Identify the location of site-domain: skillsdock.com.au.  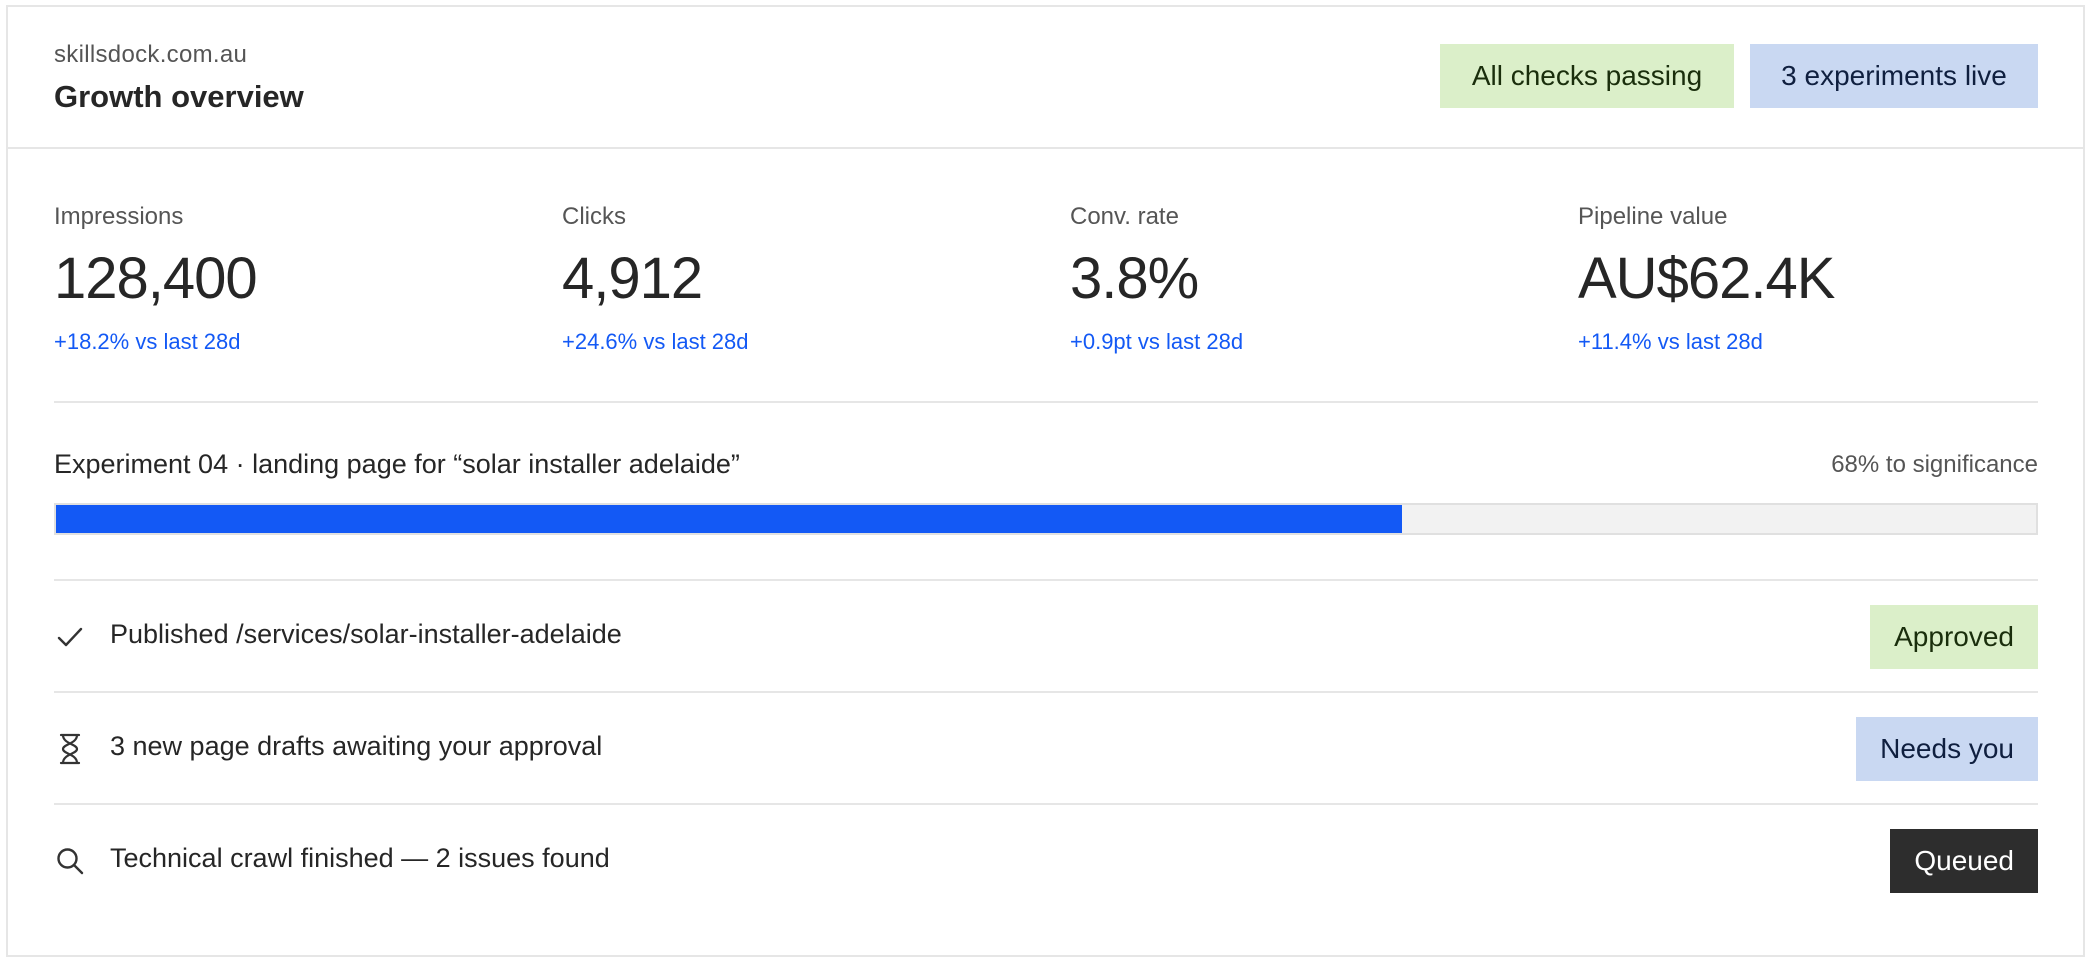
(151, 54).